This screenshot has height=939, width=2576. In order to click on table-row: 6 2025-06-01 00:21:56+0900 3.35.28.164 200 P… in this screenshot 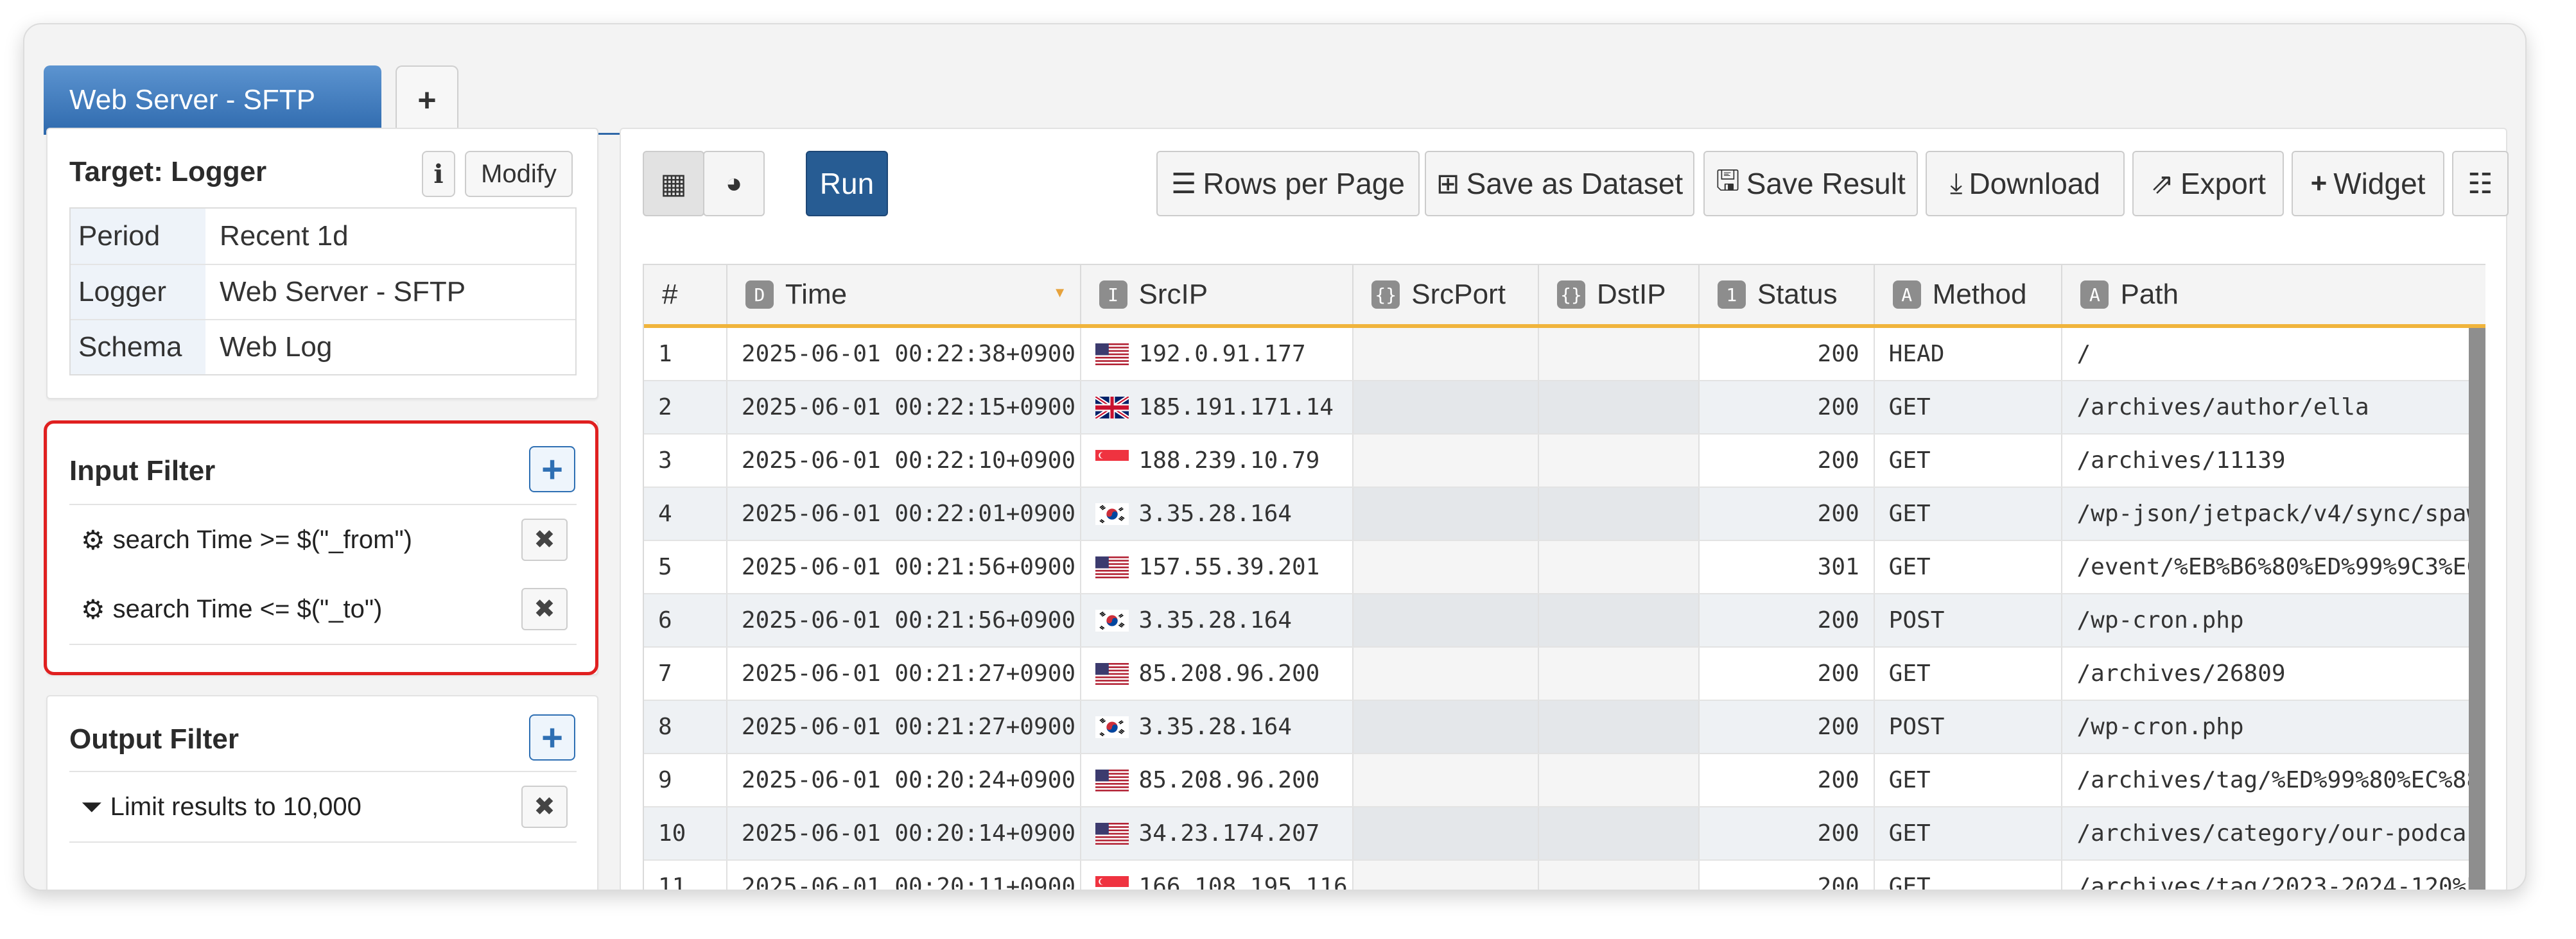, I will do `click(1564, 621)`.